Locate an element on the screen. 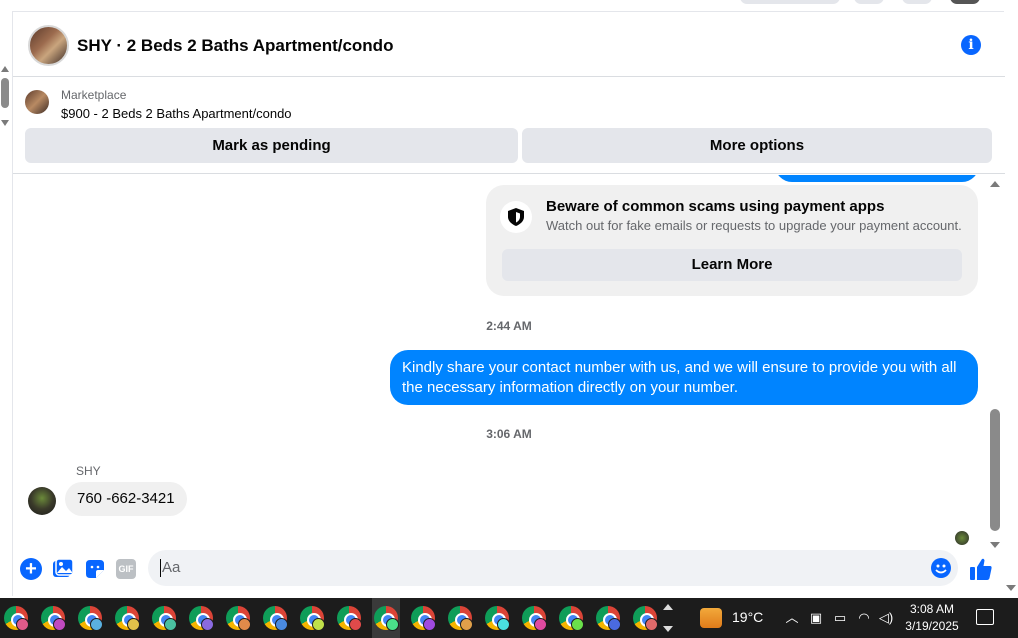 This screenshot has width=1018, height=638. learn-more-button: Learn More is located at coordinates (732, 265).